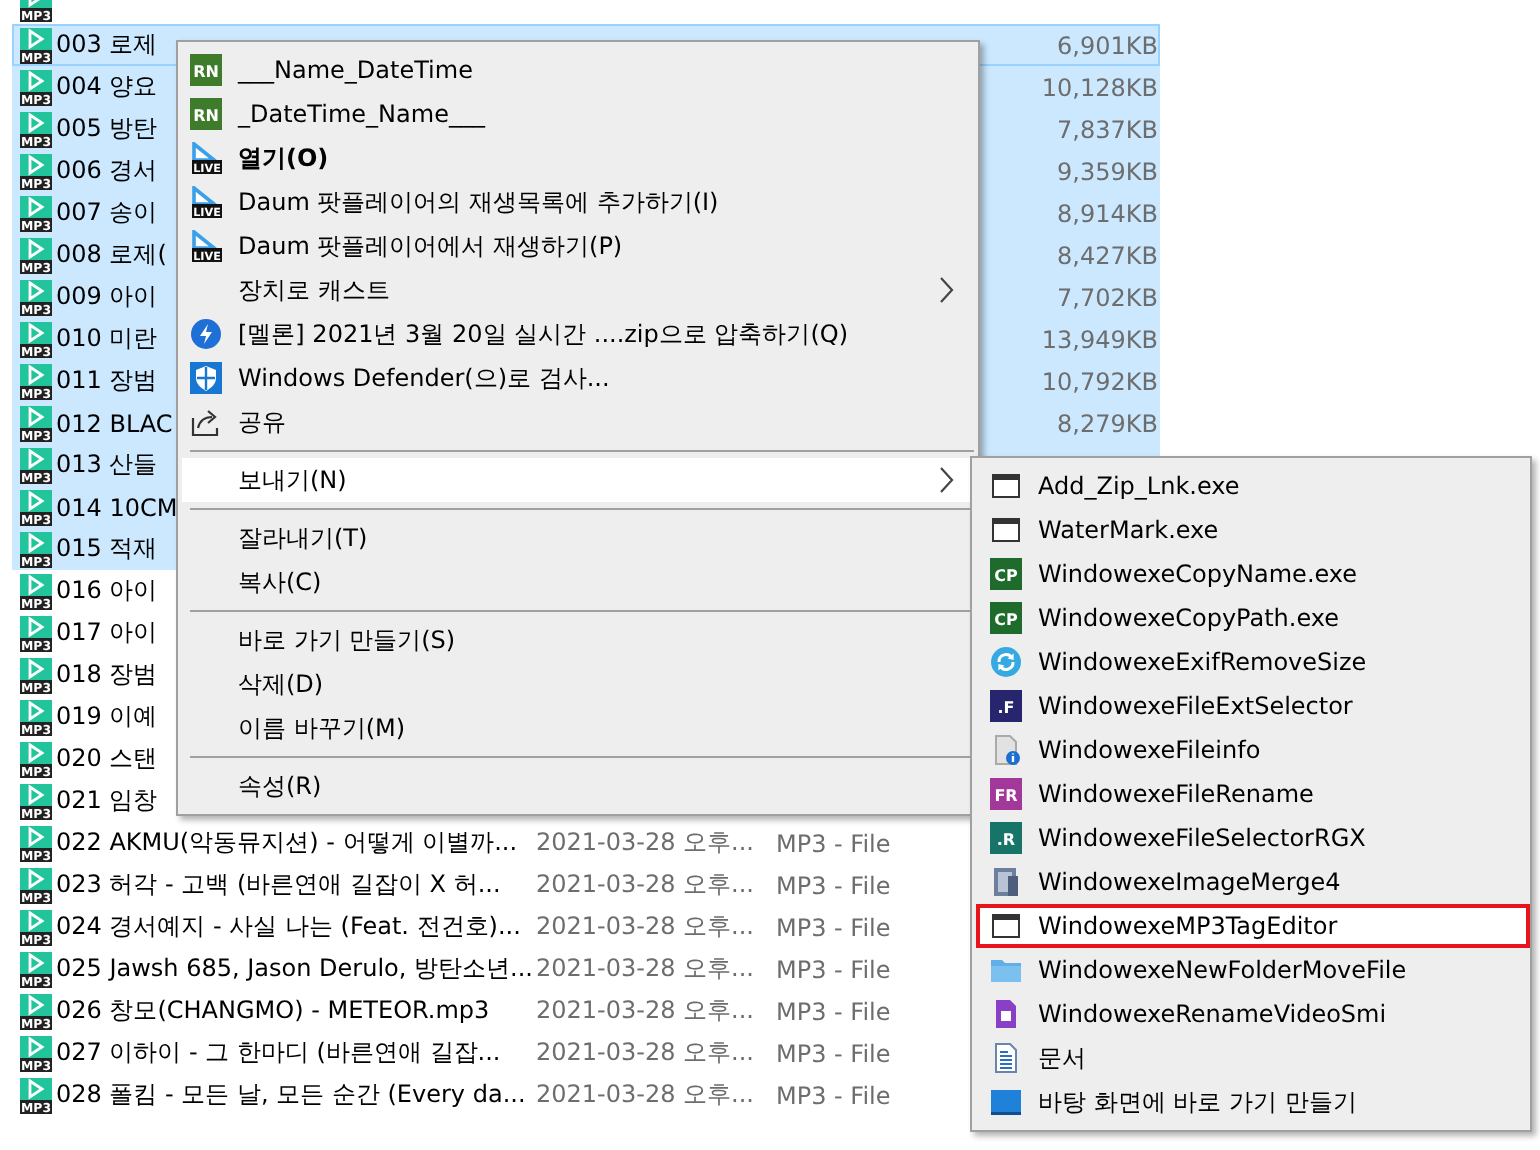 This screenshot has width=1540, height=1150. I want to click on file-size: 9,359KB, so click(1106, 171).